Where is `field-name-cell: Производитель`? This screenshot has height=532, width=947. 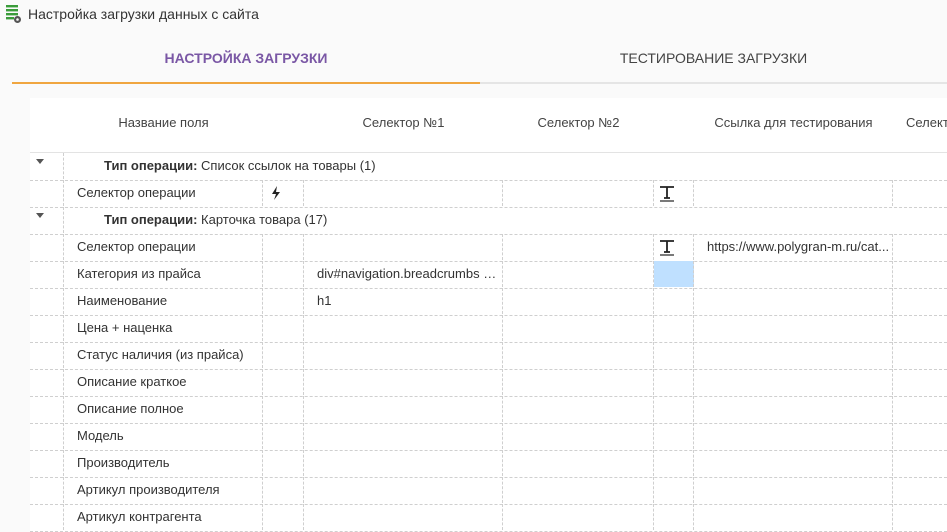 field-name-cell: Производитель is located at coordinates (163, 463).